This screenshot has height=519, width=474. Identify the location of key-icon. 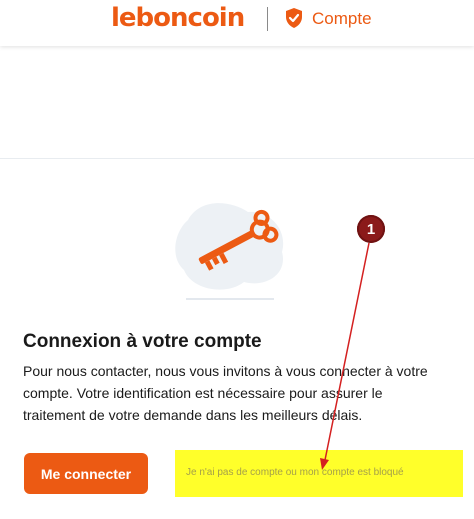
(229, 251).